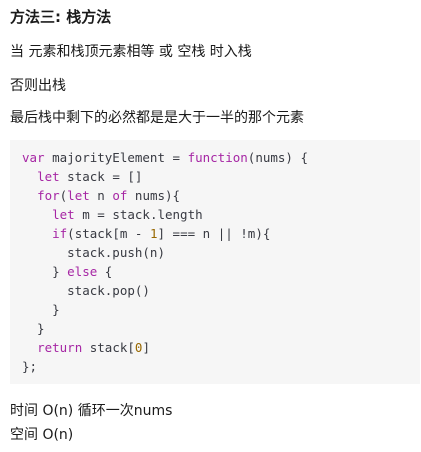 Image resolution: width=421 pixels, height=452 pixels. Describe the element at coordinates (221, 290) in the screenshot. I see `code-line: stack.pop()` at that location.